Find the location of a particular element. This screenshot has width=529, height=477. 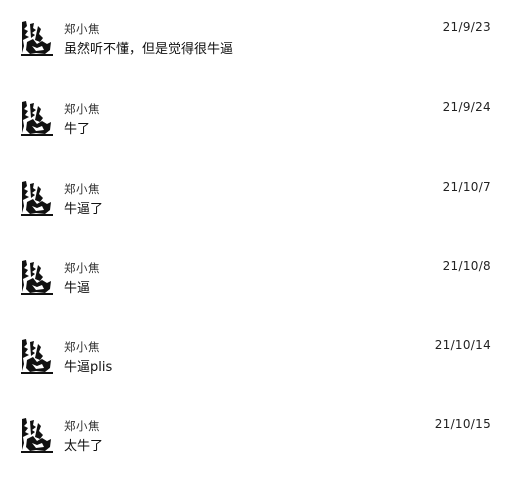

comment-item: 郑小焦 21/9/23 虽然听不懂，但是觉得很牛逼 is located at coordinates (264, 50).